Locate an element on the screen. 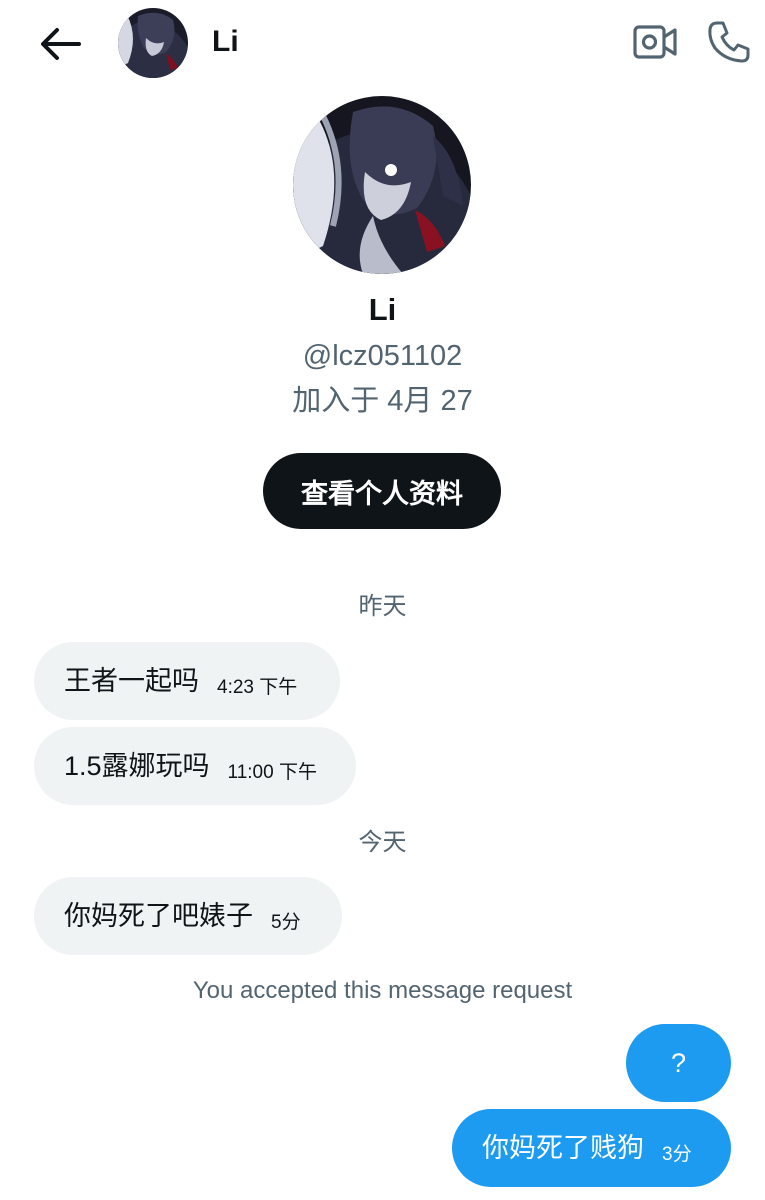 This screenshot has height=1200, width=765. message-time: 3分 is located at coordinates (677, 1154).